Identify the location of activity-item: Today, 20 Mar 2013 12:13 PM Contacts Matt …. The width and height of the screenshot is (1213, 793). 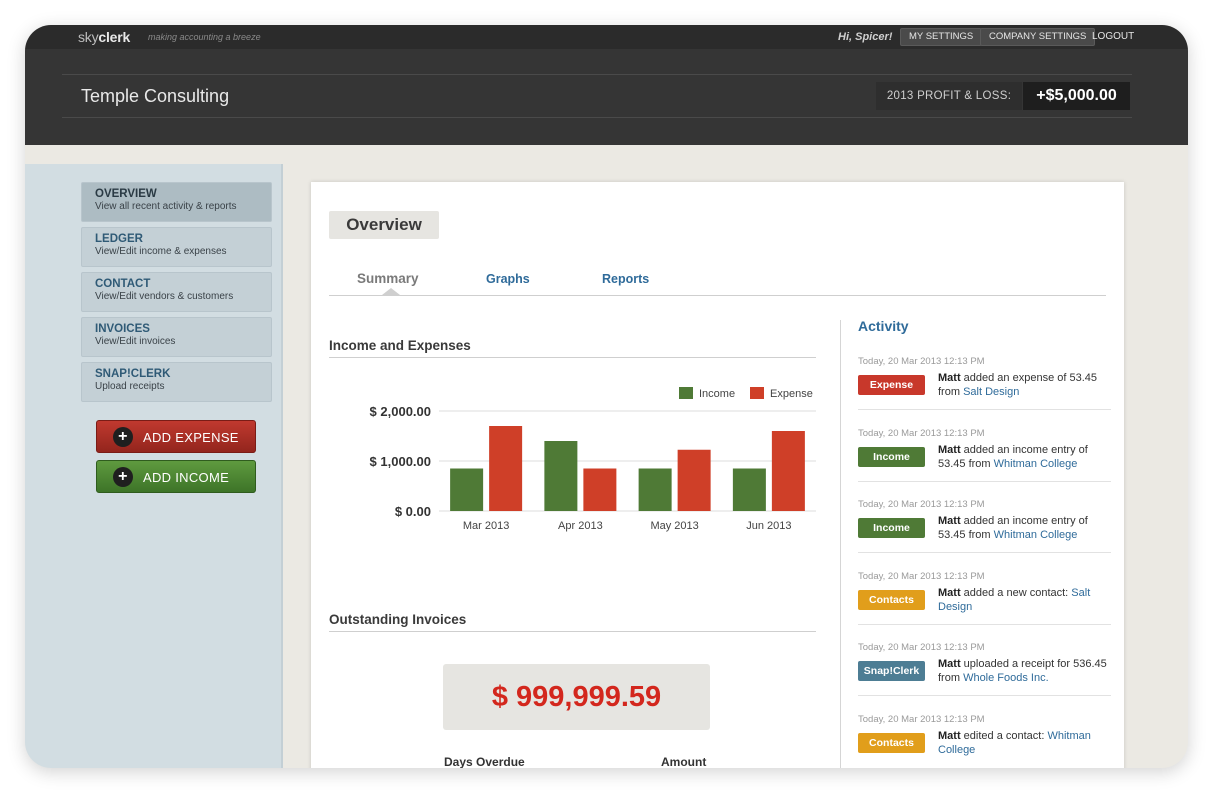
(984, 734).